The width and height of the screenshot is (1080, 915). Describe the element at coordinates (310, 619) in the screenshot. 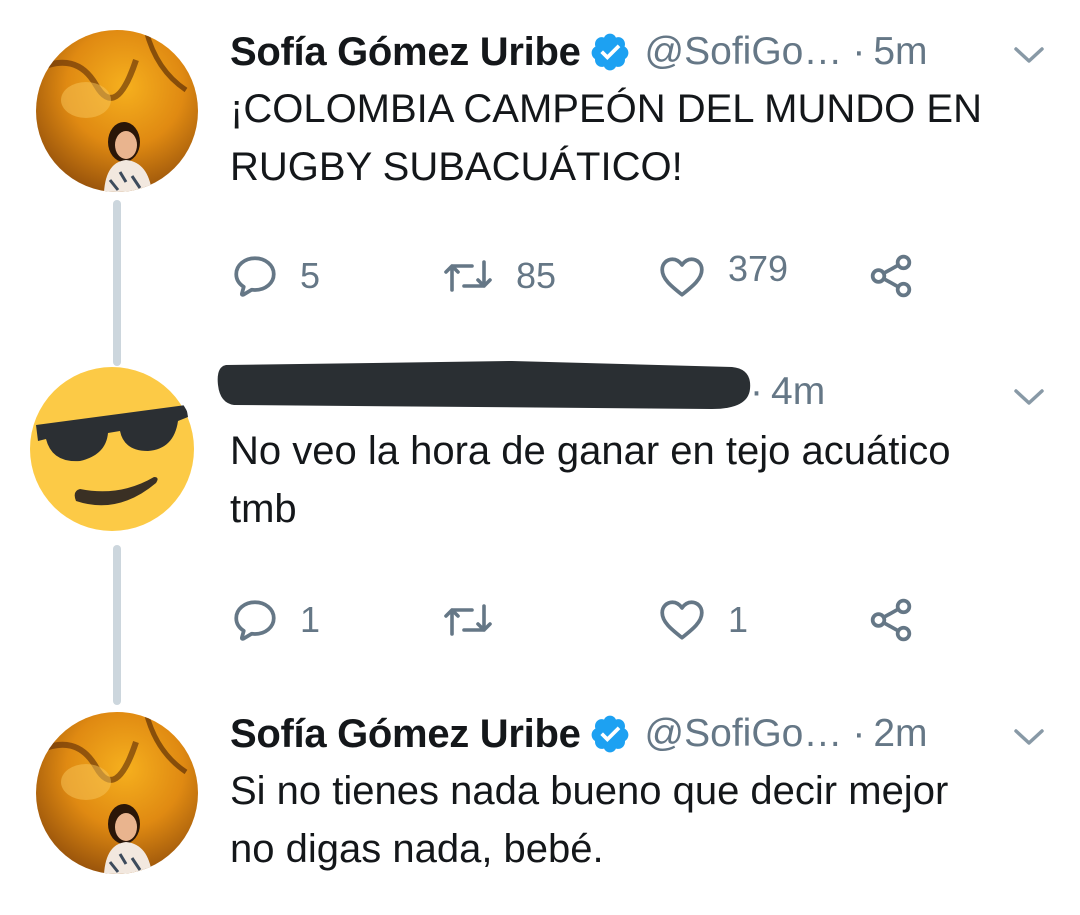

I see `reply-count: 1` at that location.